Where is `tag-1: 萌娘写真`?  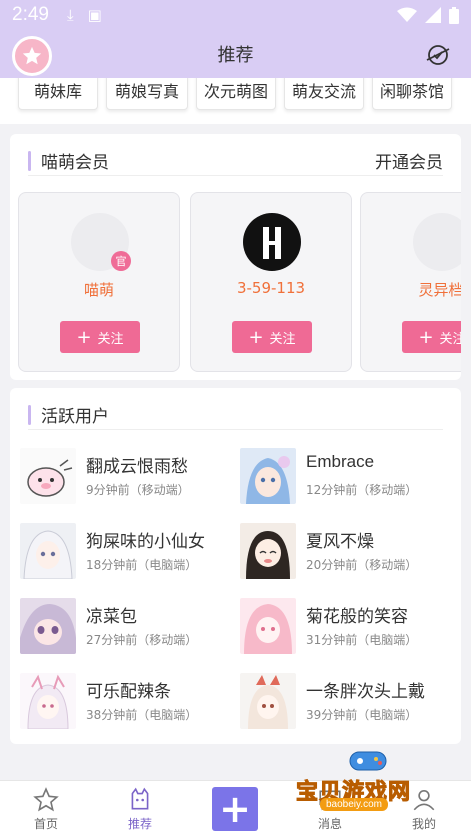
tag-1: 萌娘写真 is located at coordinates (147, 94).